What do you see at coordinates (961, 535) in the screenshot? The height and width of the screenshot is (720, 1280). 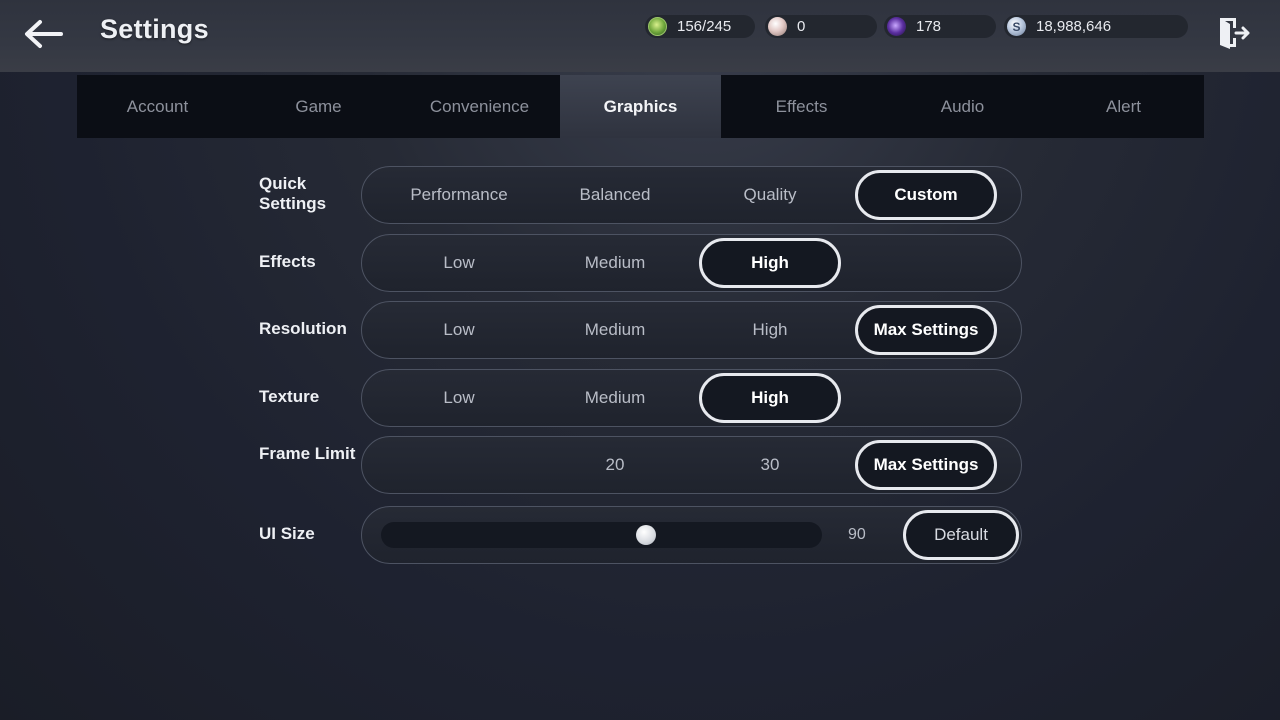 I see `ui-size-default-button: Default` at bounding box center [961, 535].